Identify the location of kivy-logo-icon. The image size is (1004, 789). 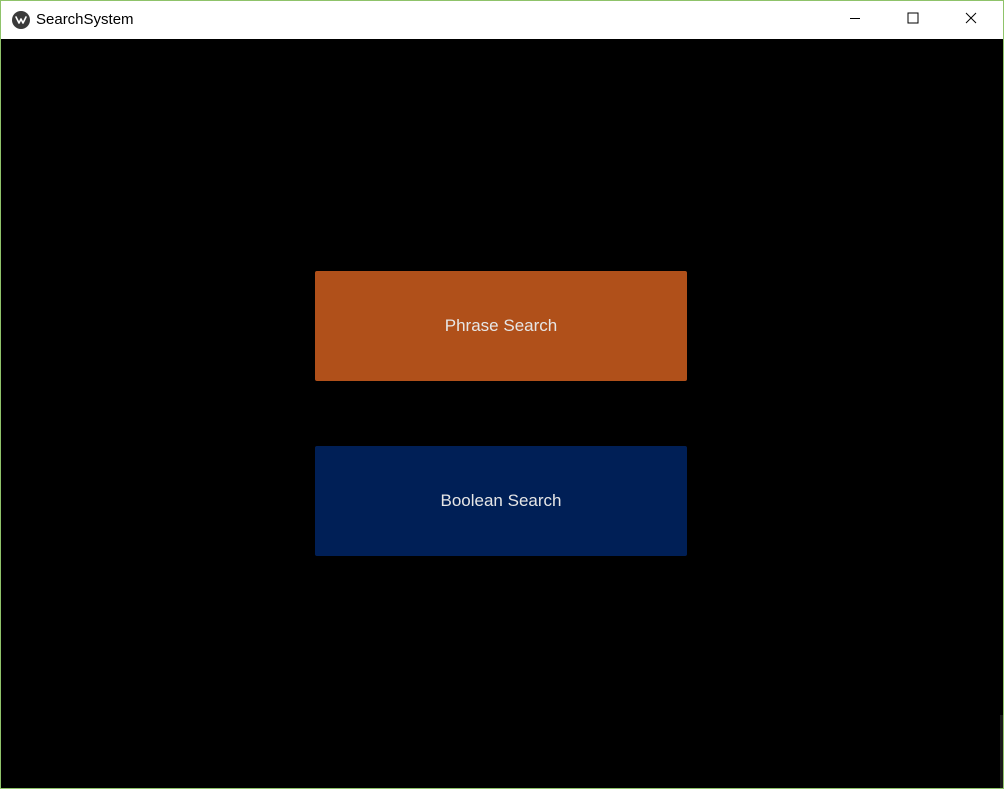
(21, 20).